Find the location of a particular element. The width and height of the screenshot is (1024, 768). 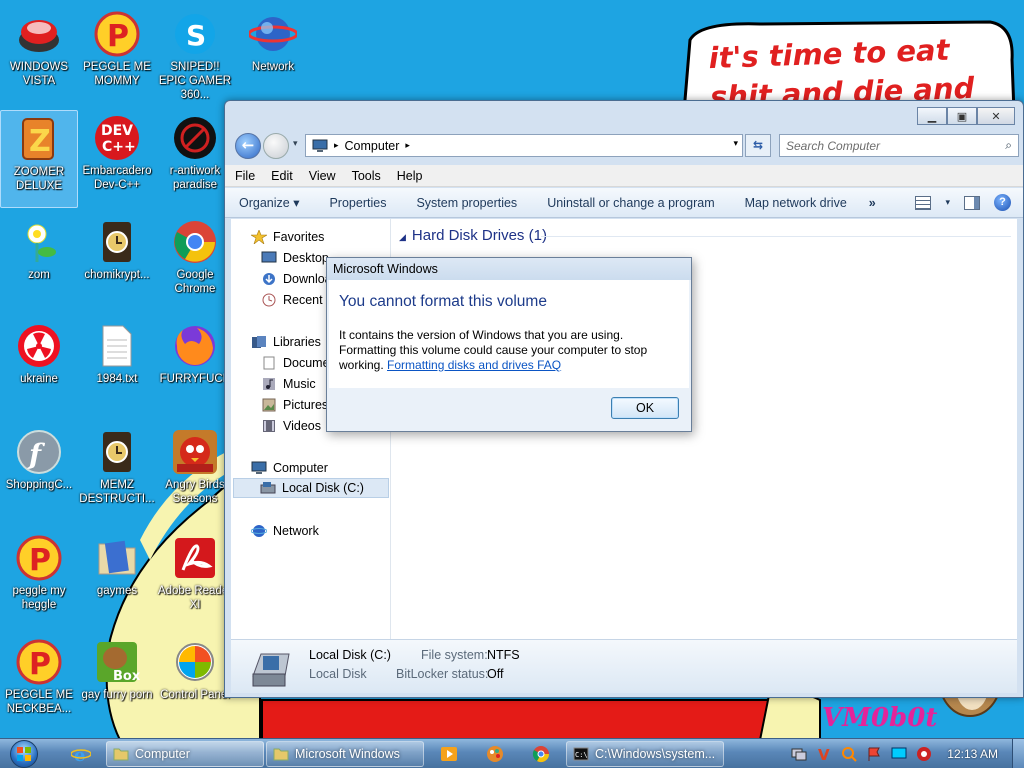

change-view-icon is located at coordinates (923, 202).